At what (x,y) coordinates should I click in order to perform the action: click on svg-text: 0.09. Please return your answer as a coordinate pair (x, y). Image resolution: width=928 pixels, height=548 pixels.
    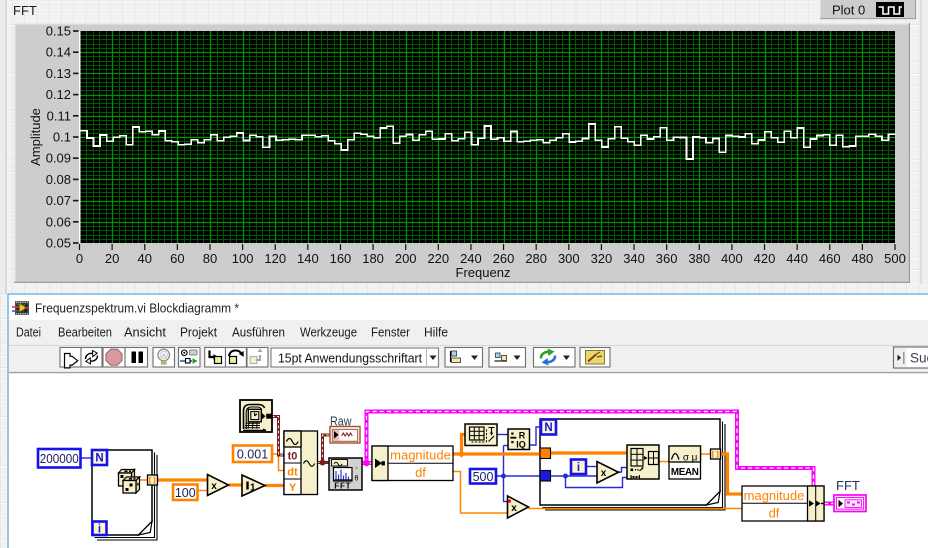
    Looking at the image, I should click on (58, 158).